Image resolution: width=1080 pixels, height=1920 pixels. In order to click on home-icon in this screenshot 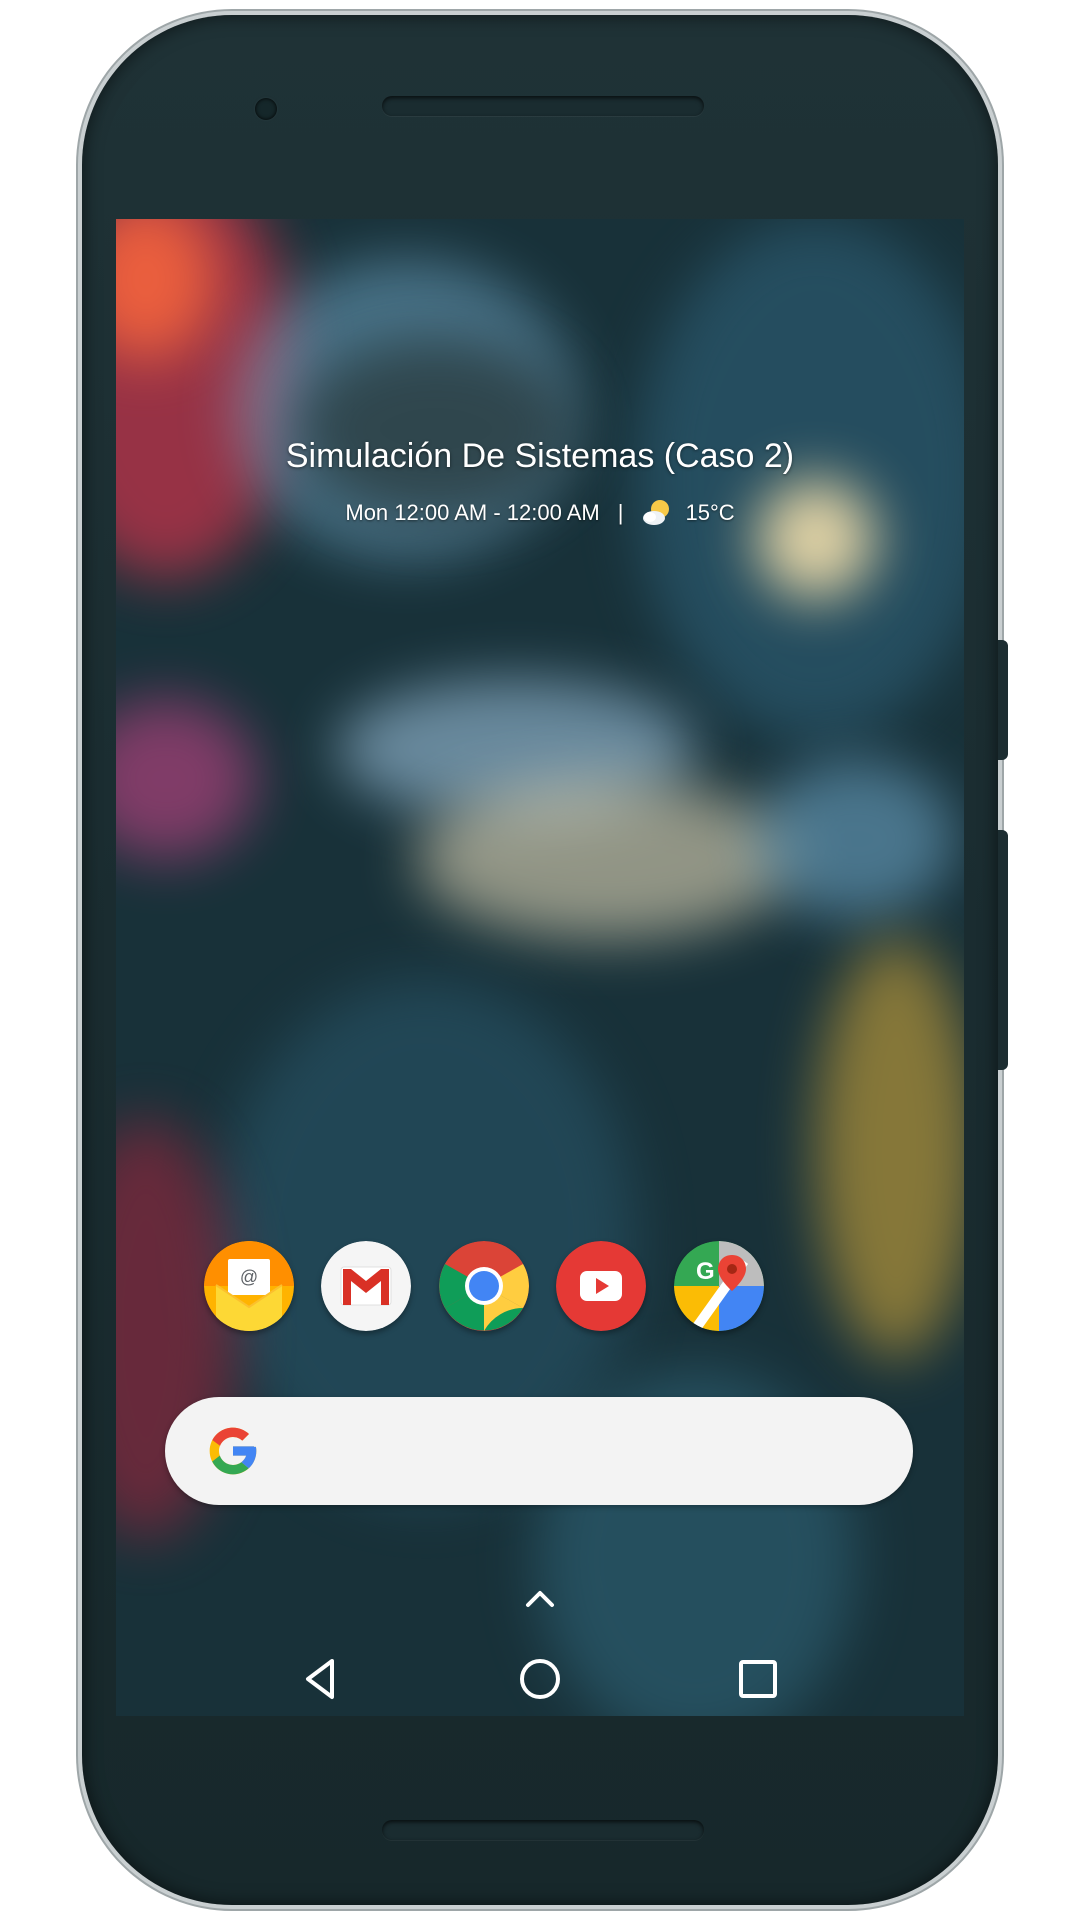, I will do `click(540, 1679)`.